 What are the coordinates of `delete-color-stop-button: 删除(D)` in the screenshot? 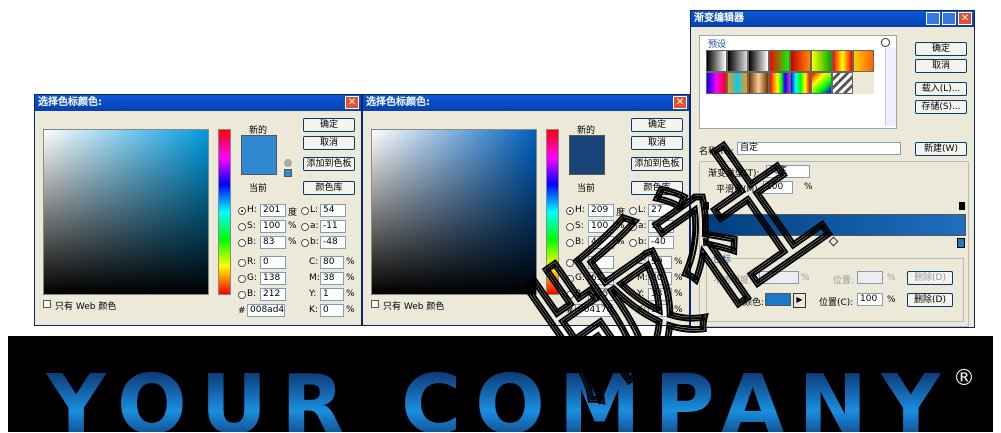 It's located at (930, 300).